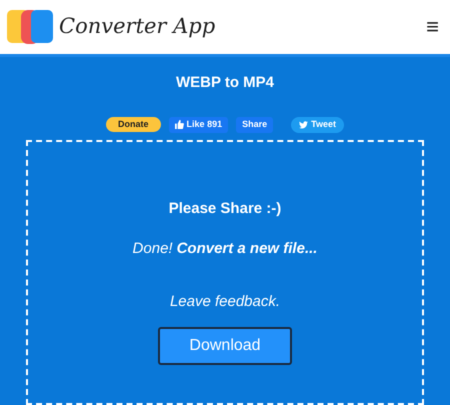 This screenshot has width=450, height=405. Describe the element at coordinates (225, 83) in the screenshot. I see `page-title: WEBP to MP4` at that location.